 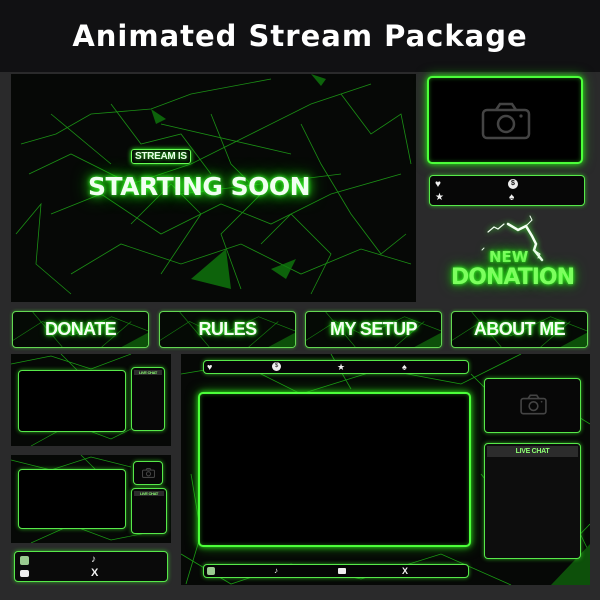 I want to click on panel-label: DONATE, so click(x=80, y=329).